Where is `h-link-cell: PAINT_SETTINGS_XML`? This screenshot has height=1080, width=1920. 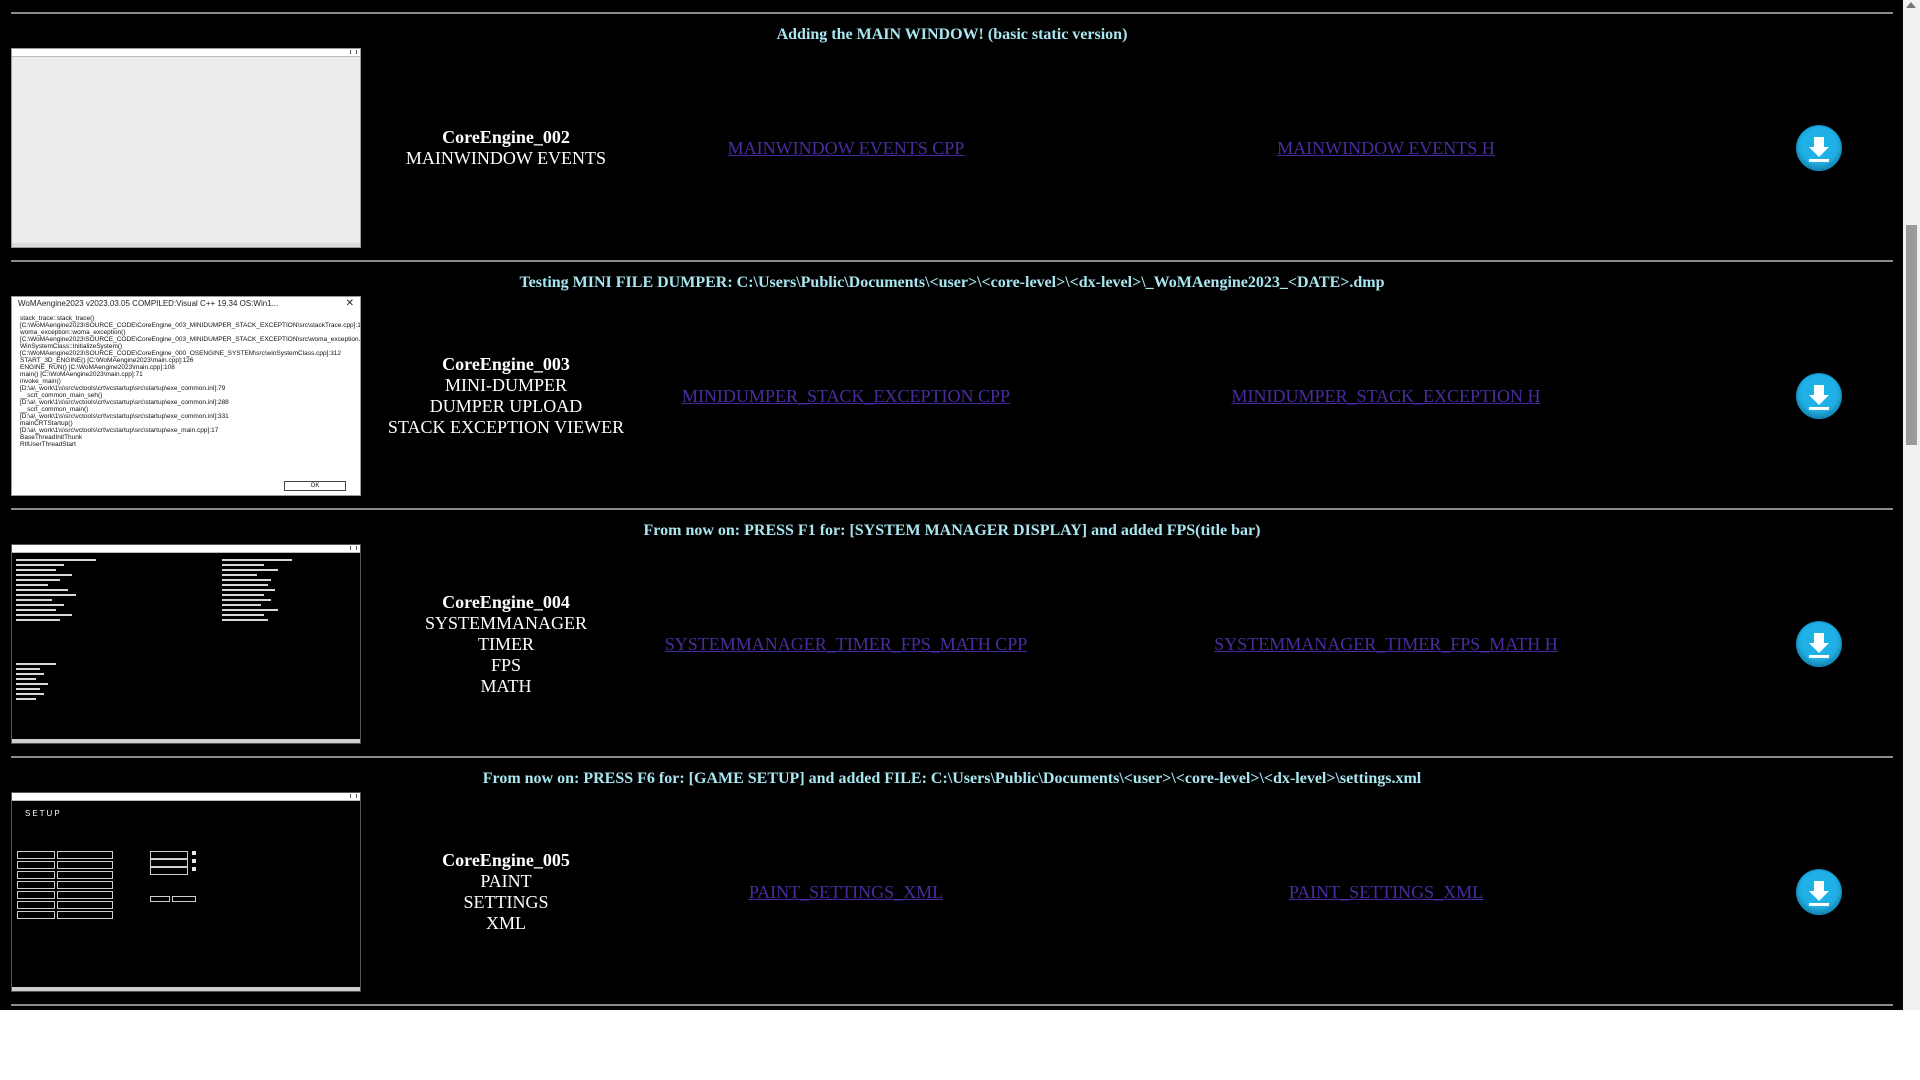 h-link-cell: PAINT_SETTINGS_XML is located at coordinates (1386, 892).